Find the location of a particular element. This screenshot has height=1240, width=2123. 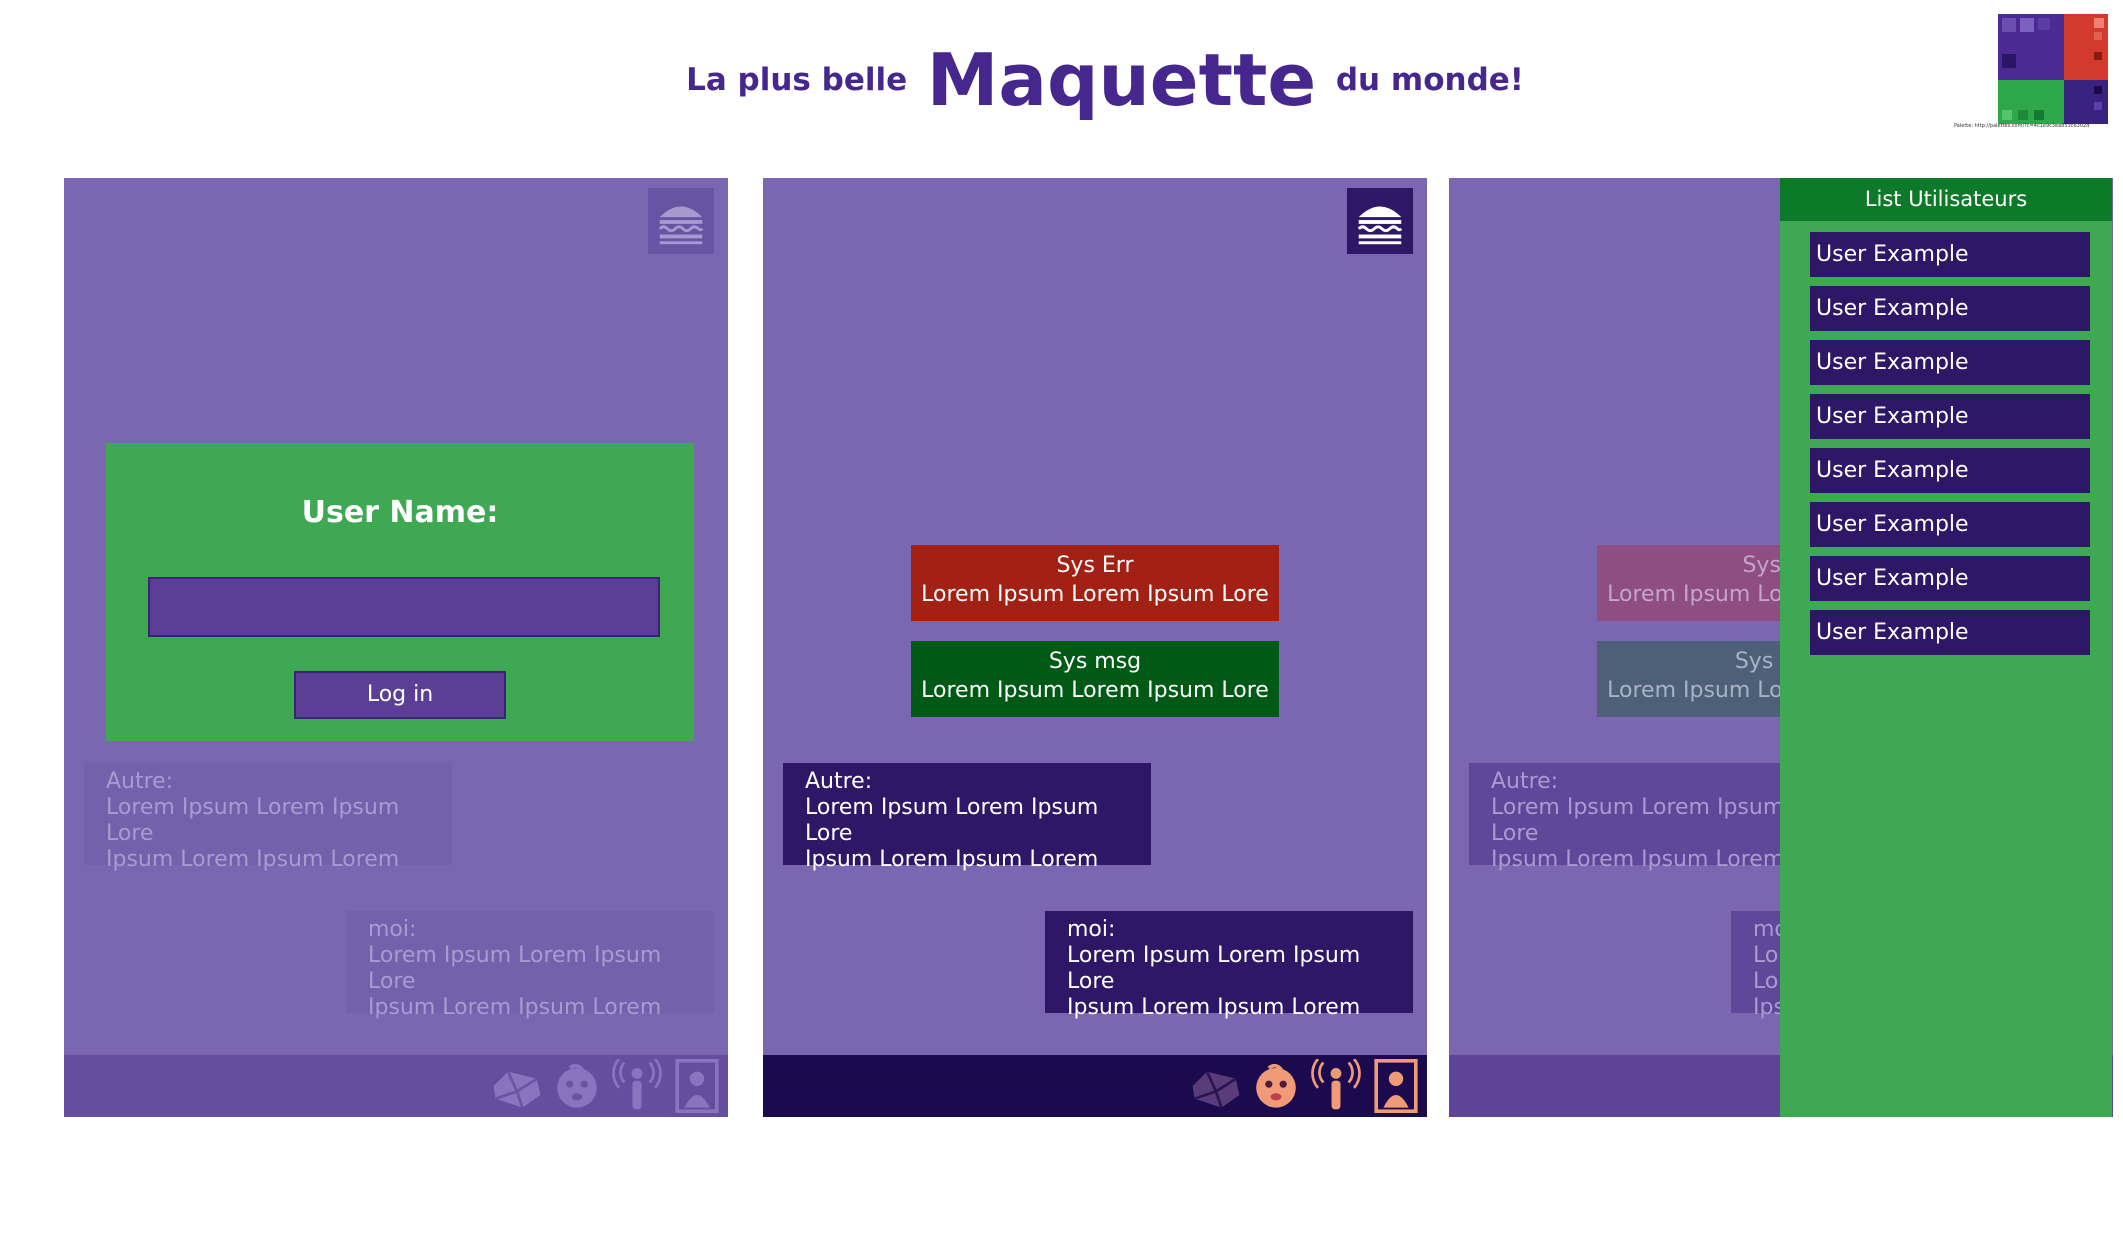

title-suffix: du monde! is located at coordinates (1429, 80).